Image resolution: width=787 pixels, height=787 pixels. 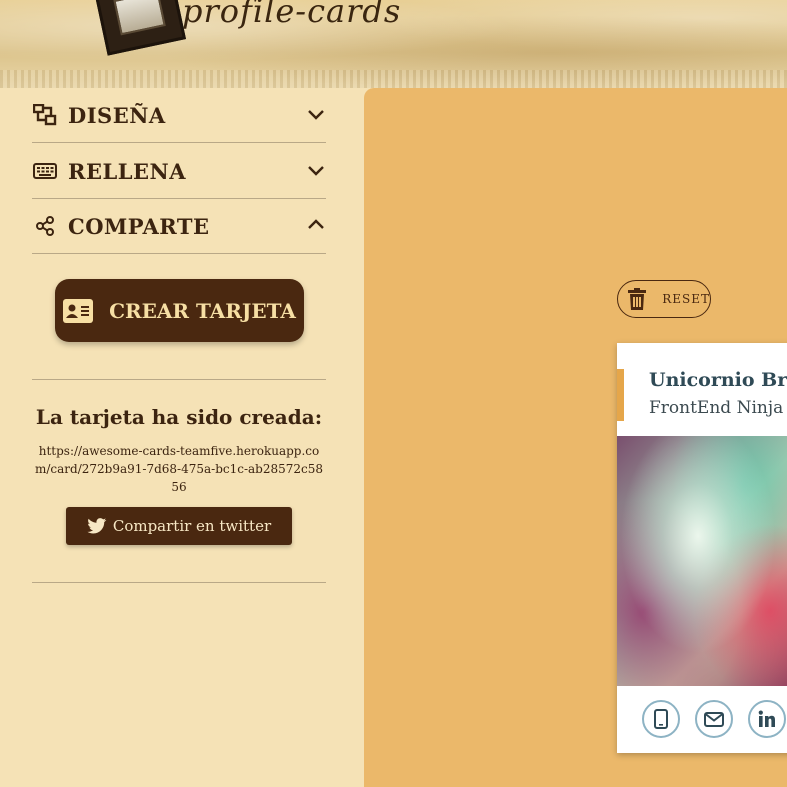 I want to click on section-label: RELLENA, so click(x=127, y=171).